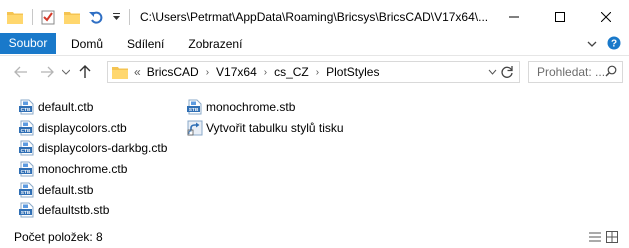  What do you see at coordinates (72, 17) in the screenshot?
I see `new-folder-icon` at bounding box center [72, 17].